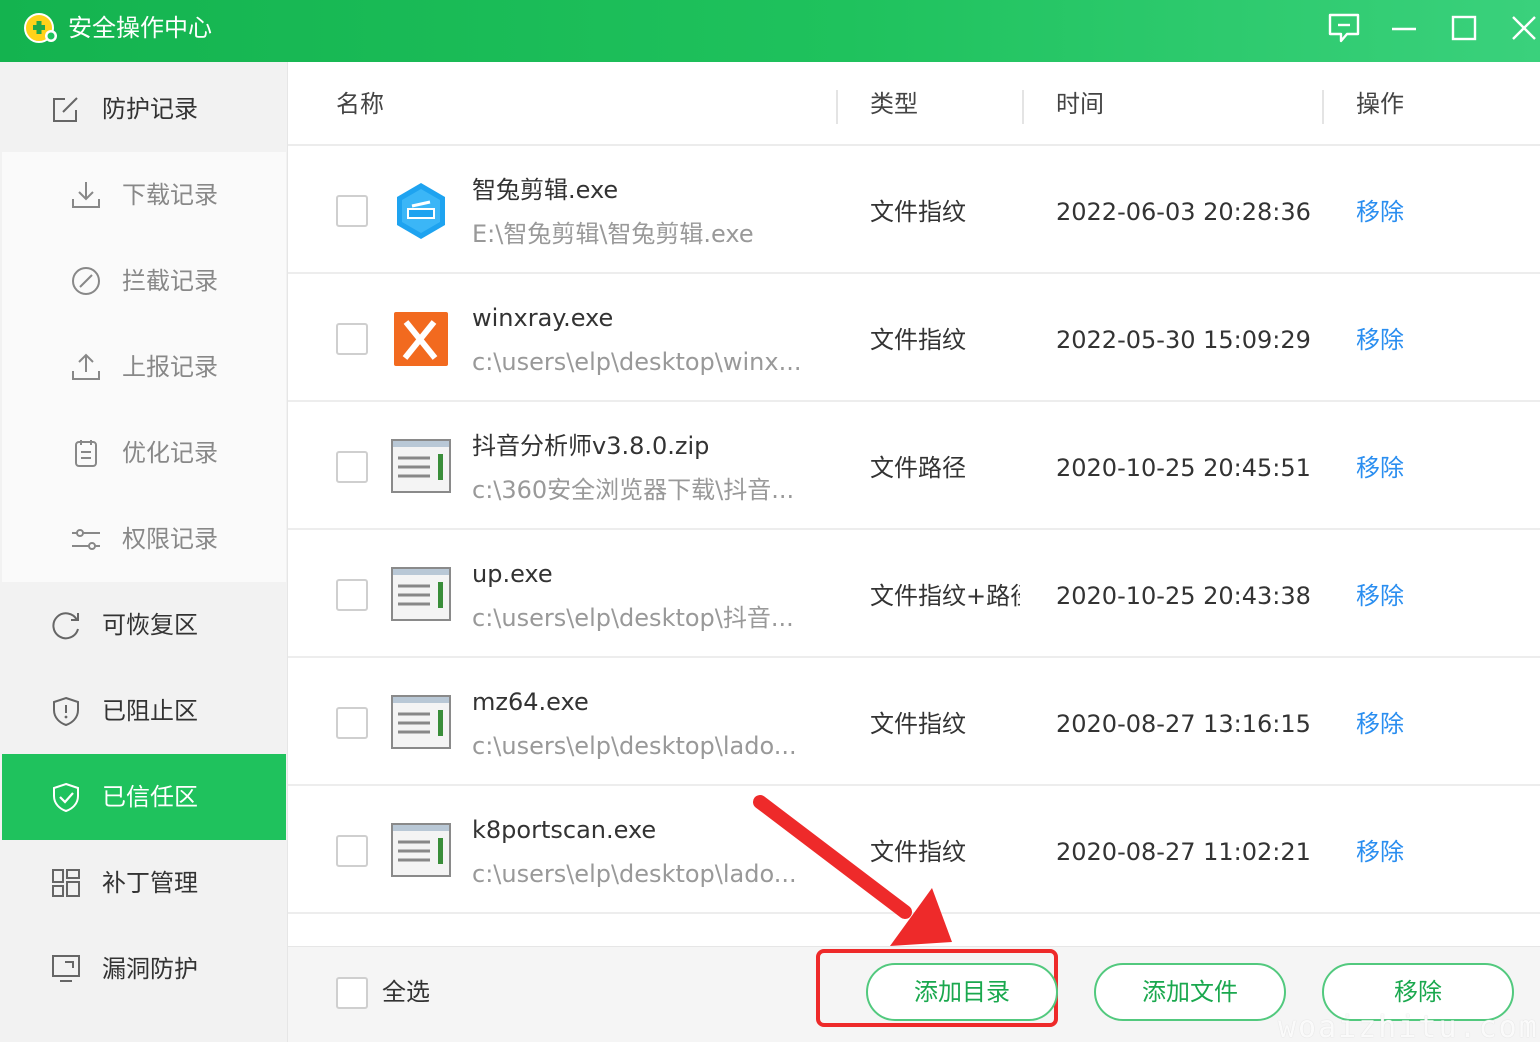 Image resolution: width=1540 pixels, height=1042 pixels. I want to click on sidebar-item-label: 已阻止区, so click(150, 711).